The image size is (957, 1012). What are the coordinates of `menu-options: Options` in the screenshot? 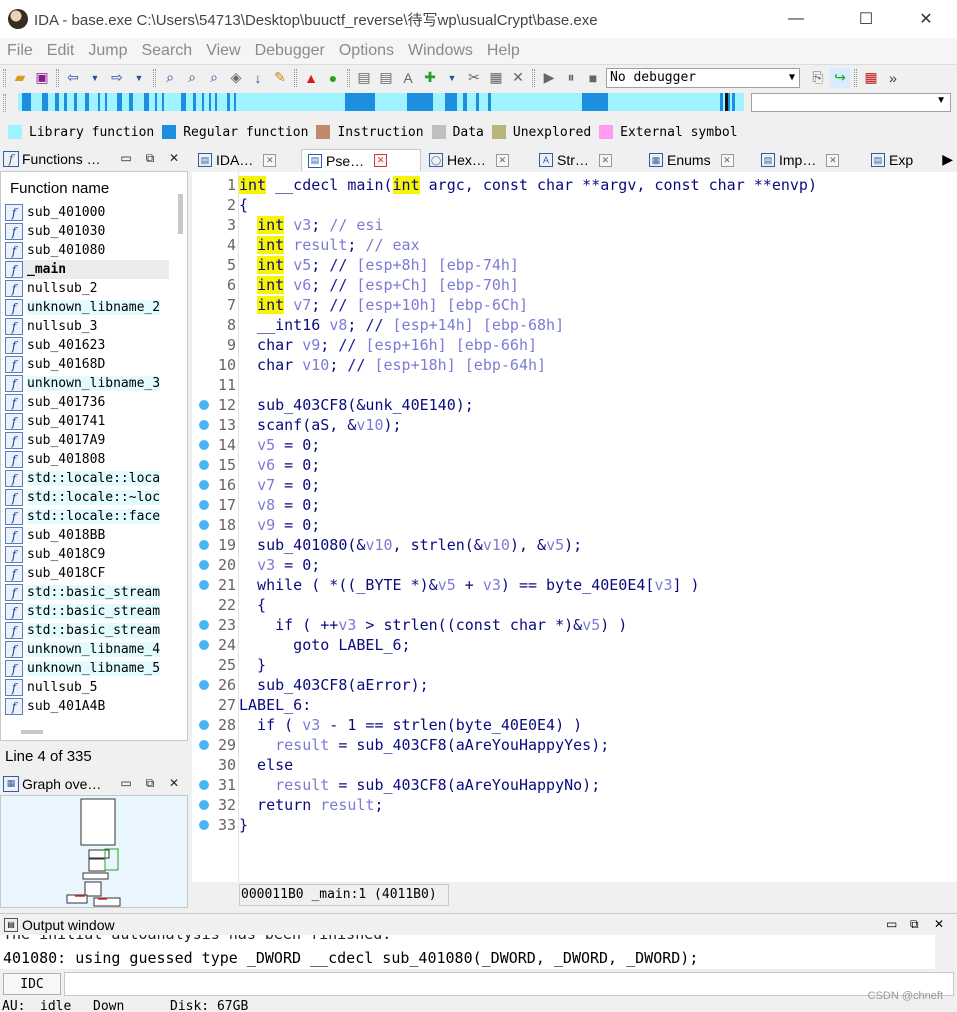 It's located at (366, 51).